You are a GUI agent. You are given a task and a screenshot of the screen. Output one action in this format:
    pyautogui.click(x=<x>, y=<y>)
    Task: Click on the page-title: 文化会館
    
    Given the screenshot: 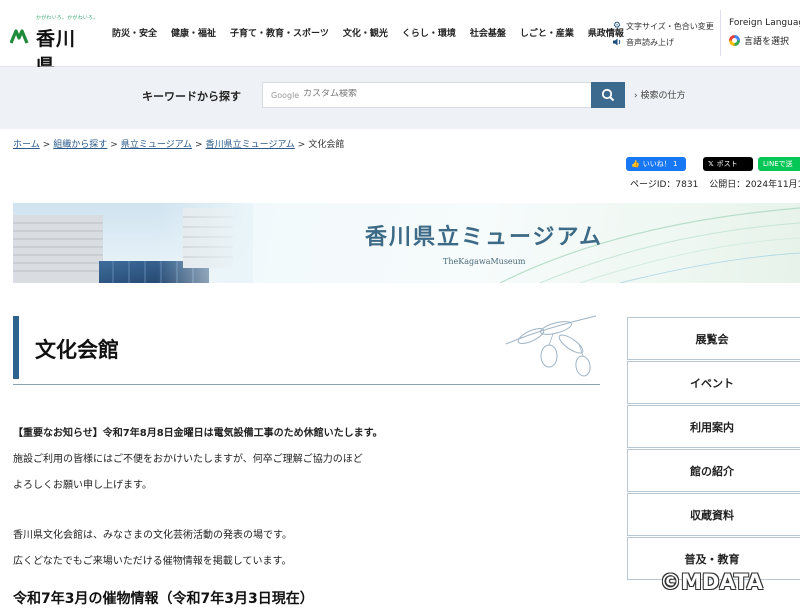 What is the action you would take?
    pyautogui.click(x=77, y=350)
    